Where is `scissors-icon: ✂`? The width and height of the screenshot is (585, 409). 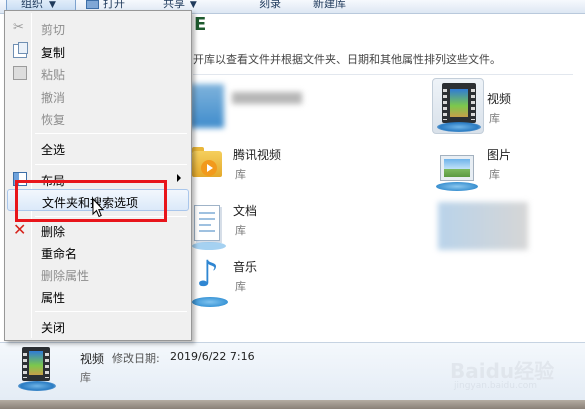
scissors-icon: ✂ is located at coordinates (18, 27).